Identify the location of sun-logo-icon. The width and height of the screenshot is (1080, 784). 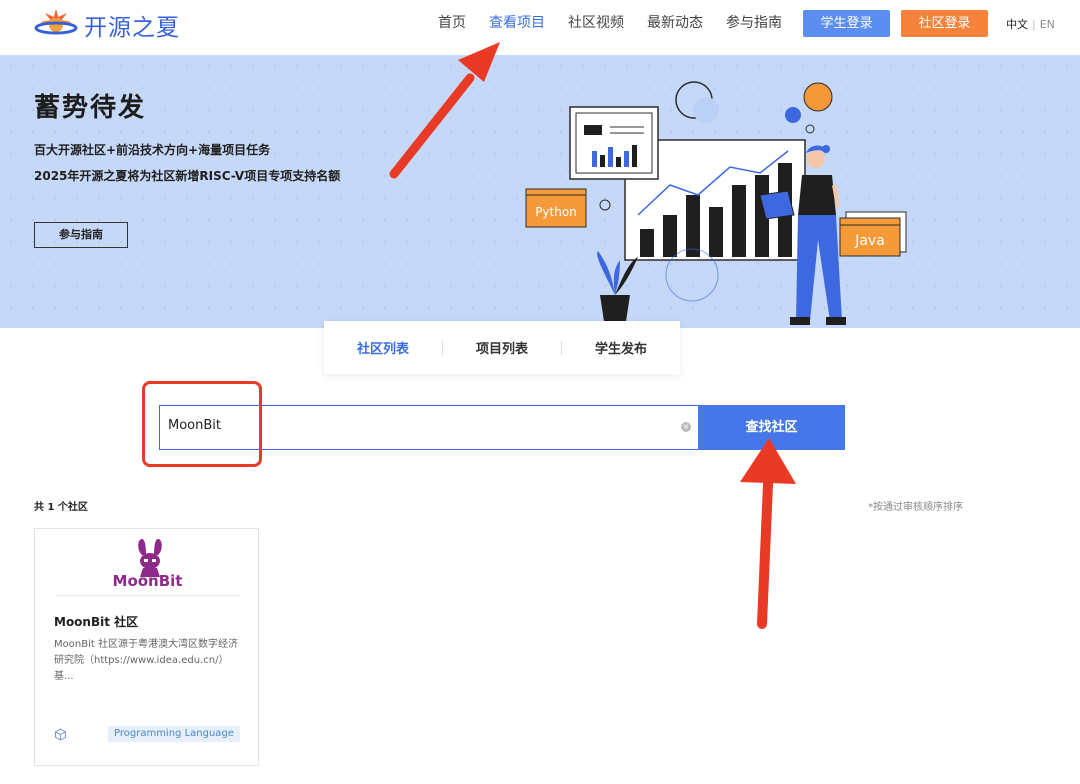
(56, 22).